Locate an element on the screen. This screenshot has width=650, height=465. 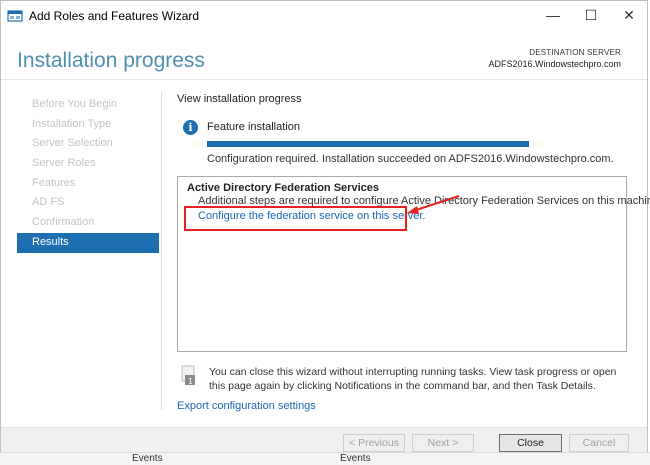
sidebar-divider is located at coordinates (161, 251).